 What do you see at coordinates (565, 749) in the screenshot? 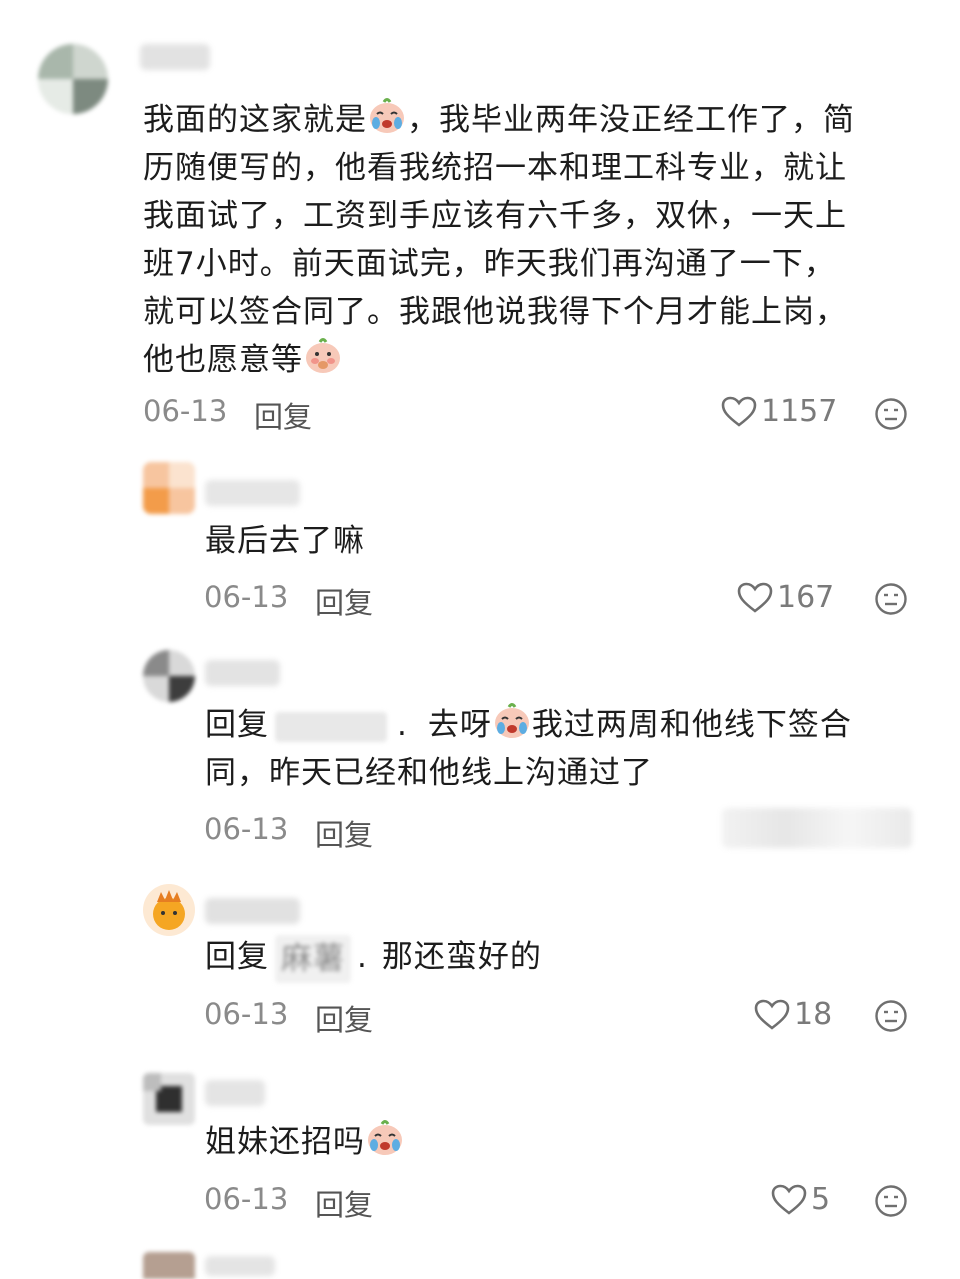
I see `reply-text: 回复. 去呀 我过两周和他线下签合 同，昨天已经和他线上沟通过了` at bounding box center [565, 749].